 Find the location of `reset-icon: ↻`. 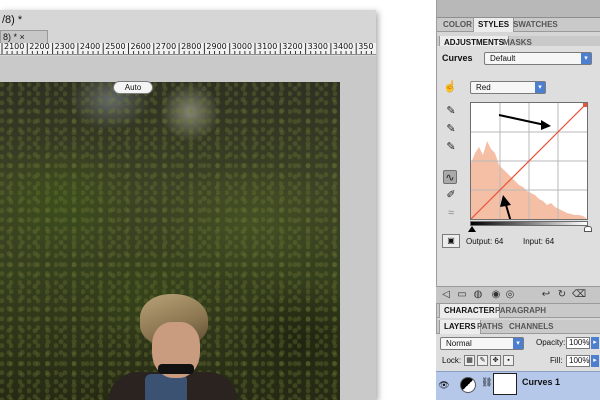

reset-icon: ↻ is located at coordinates (562, 295).